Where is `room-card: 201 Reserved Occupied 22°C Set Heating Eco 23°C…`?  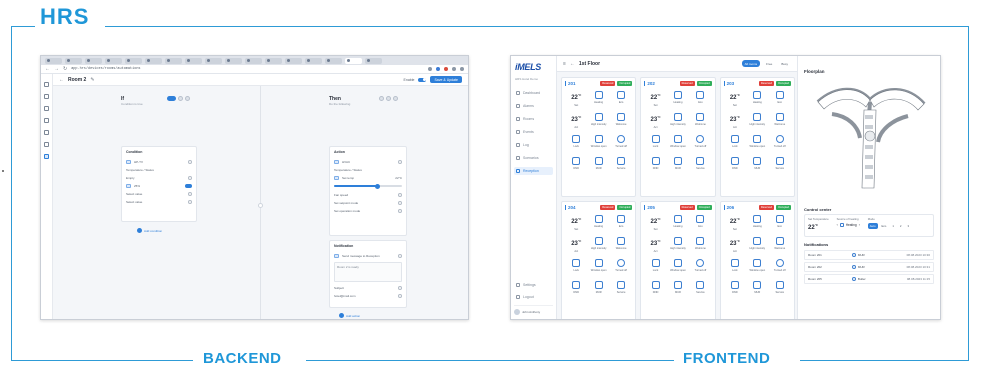
room-card: 201 Reserved Occupied 22°C Set Heating Eco 23°C… is located at coordinates (599, 137).